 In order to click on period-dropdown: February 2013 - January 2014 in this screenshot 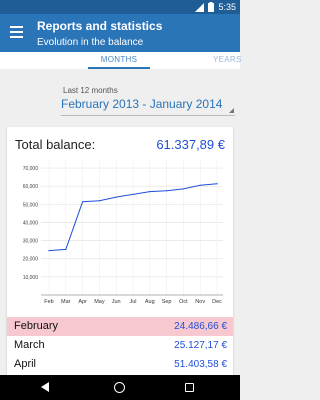, I will do `click(148, 106)`.